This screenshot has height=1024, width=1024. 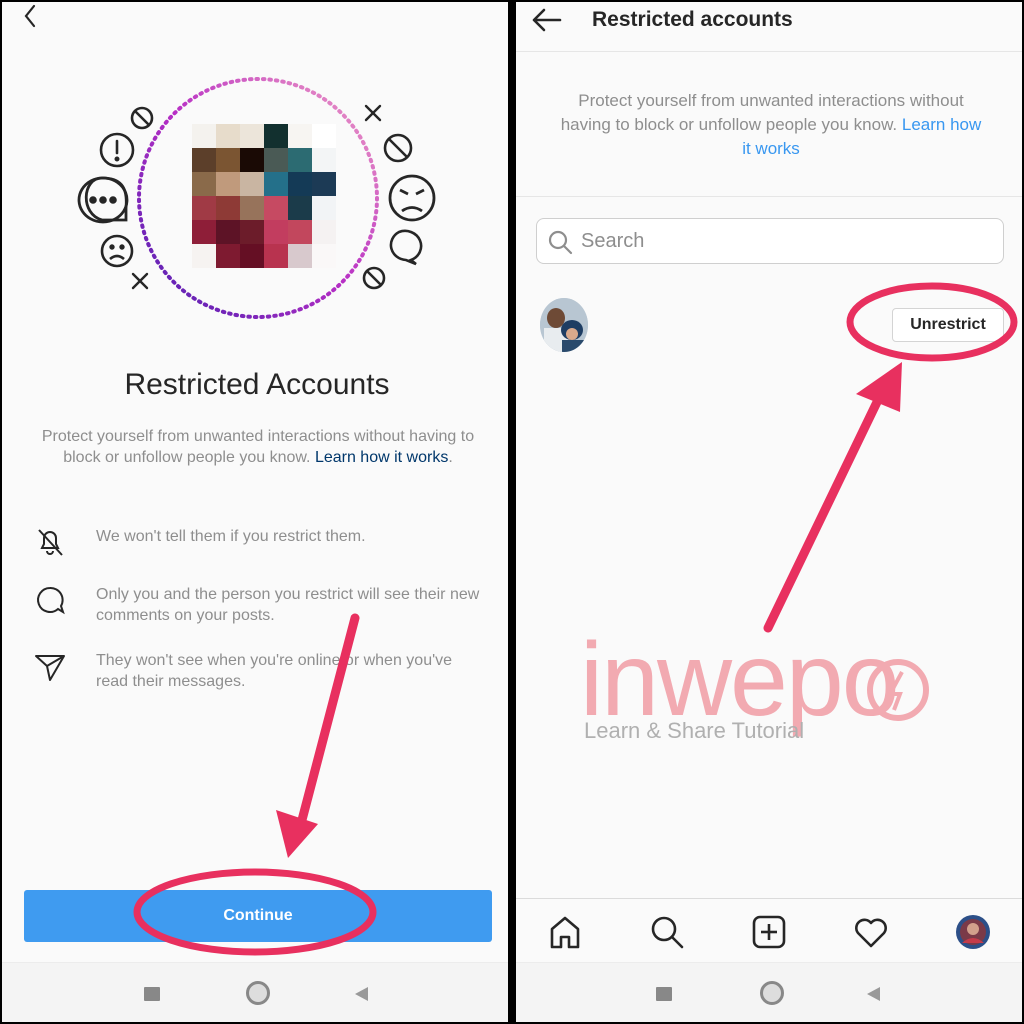 I want to click on paper-plane-icon, so click(x=50, y=668).